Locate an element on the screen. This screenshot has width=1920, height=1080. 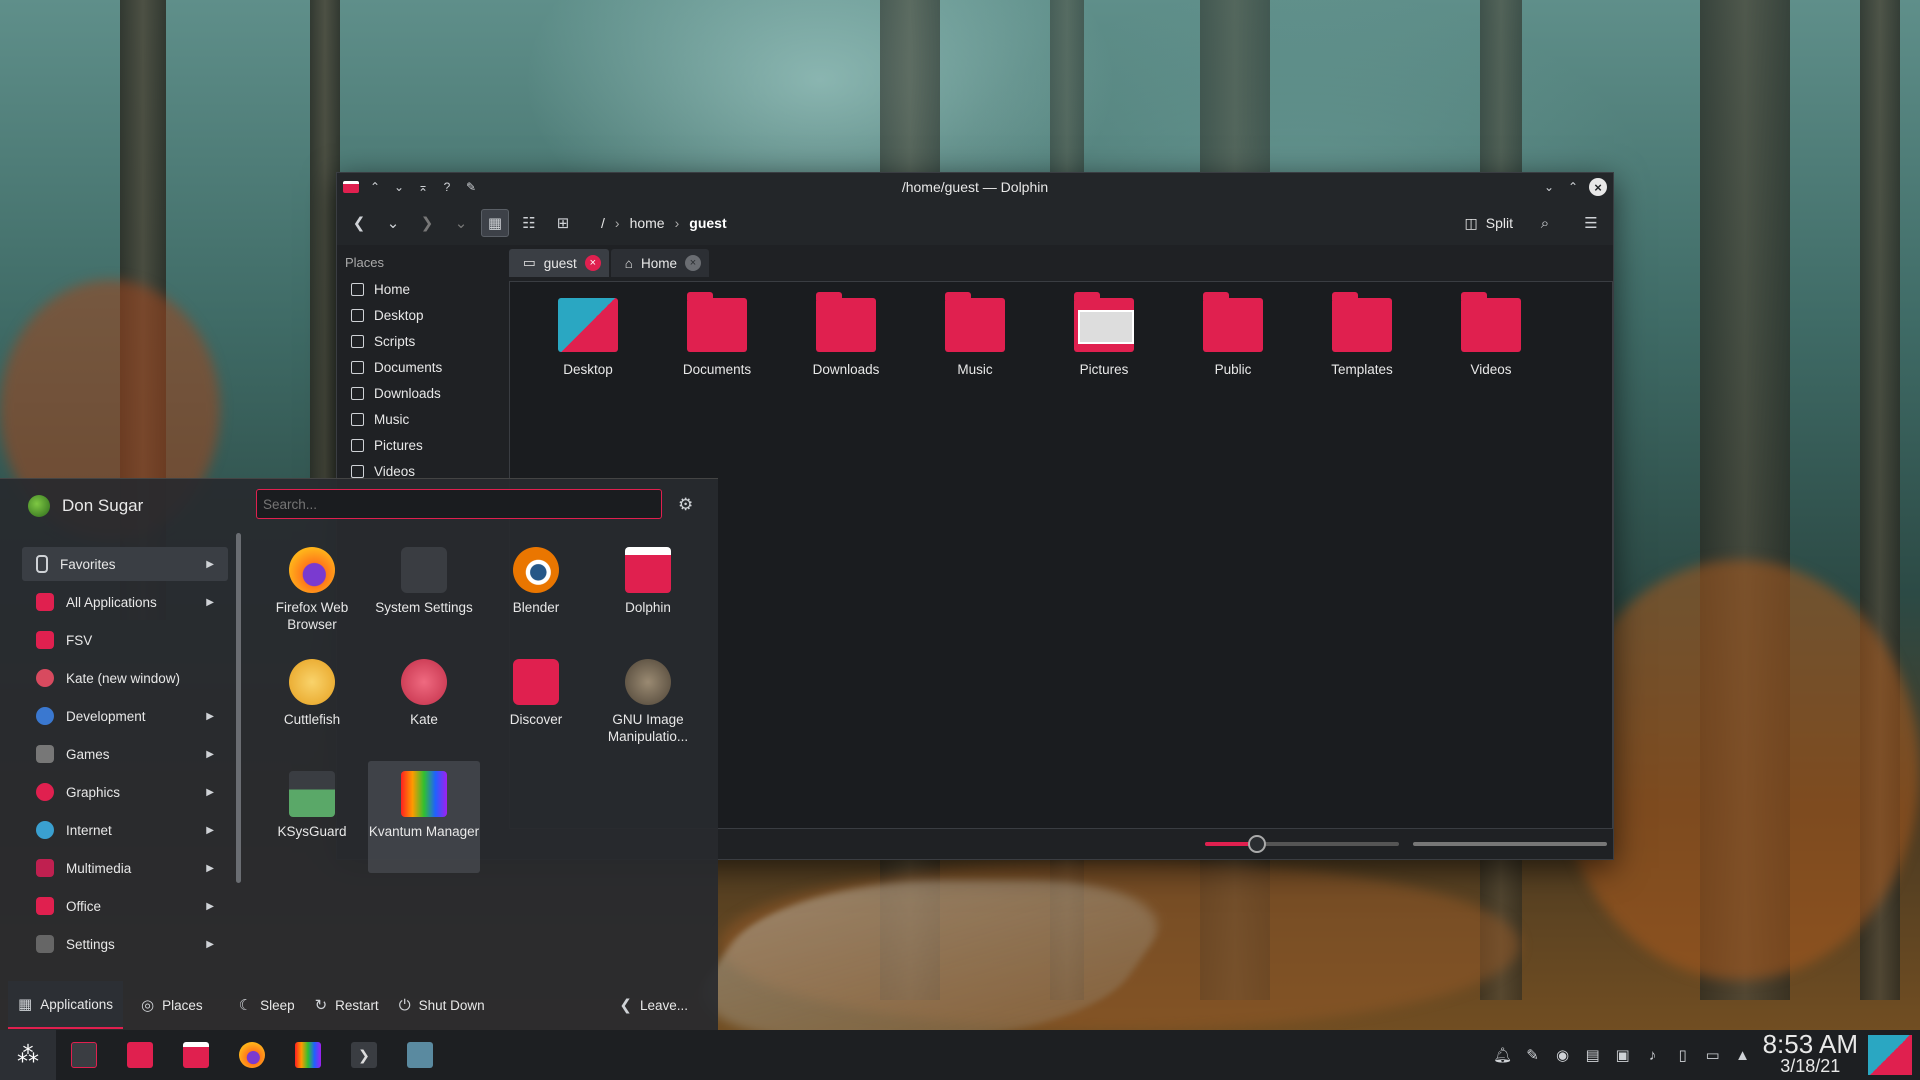
folder-item: Music is located at coordinates (975, 334).